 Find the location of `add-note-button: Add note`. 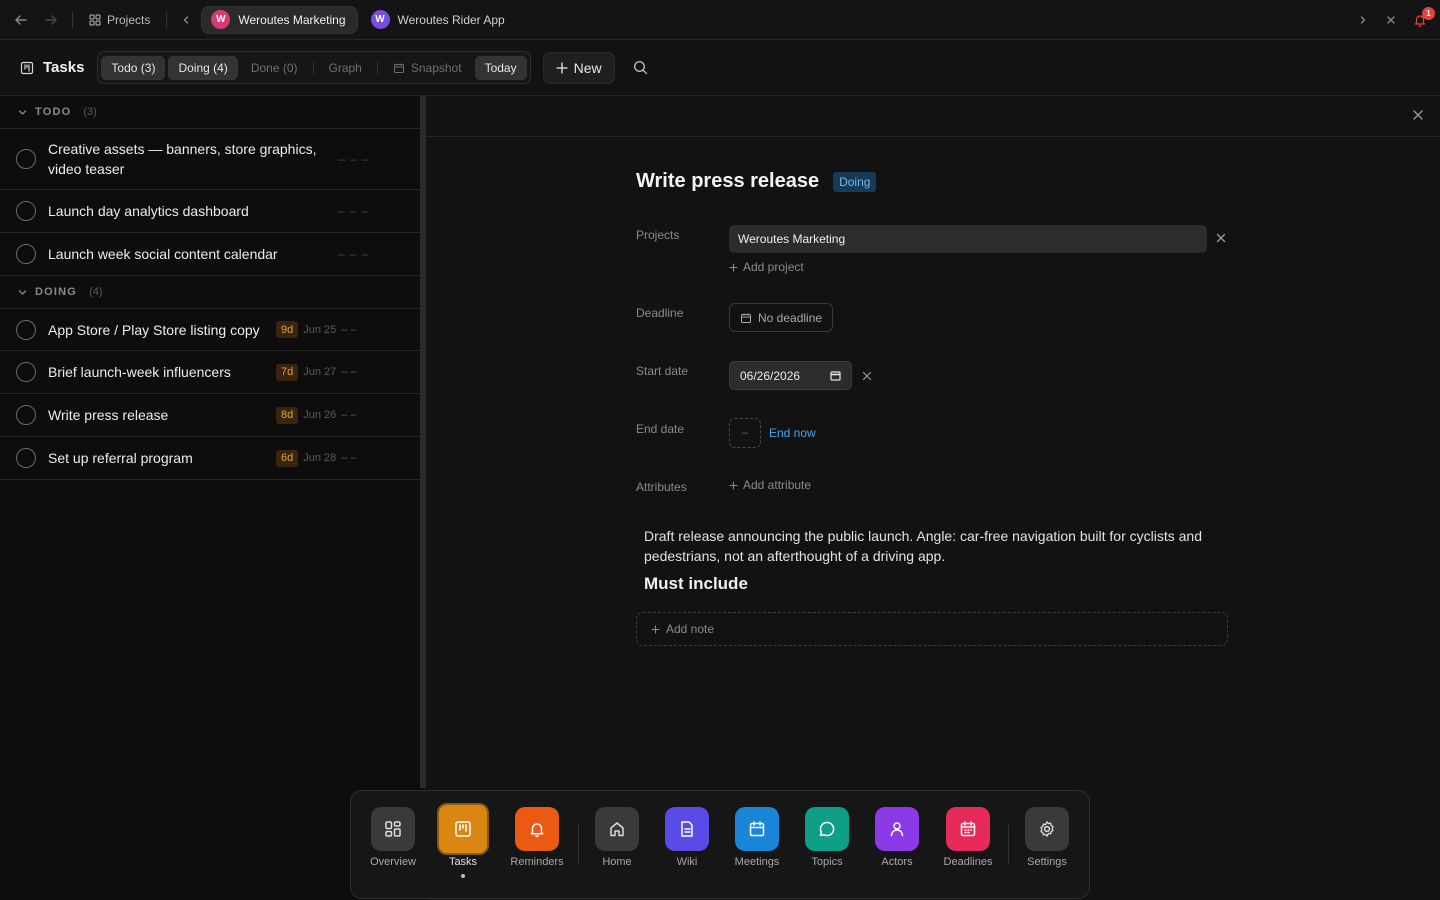

add-note-button: Add note is located at coordinates (932, 629).